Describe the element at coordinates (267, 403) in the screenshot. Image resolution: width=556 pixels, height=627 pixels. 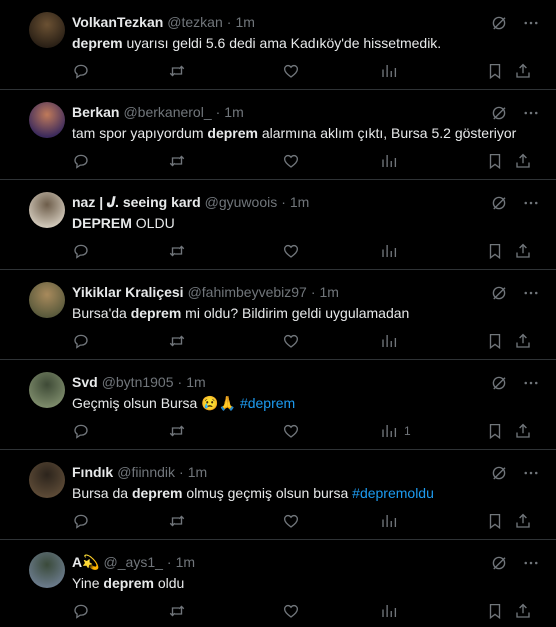
I see `hashtag-link: #deprem` at that location.